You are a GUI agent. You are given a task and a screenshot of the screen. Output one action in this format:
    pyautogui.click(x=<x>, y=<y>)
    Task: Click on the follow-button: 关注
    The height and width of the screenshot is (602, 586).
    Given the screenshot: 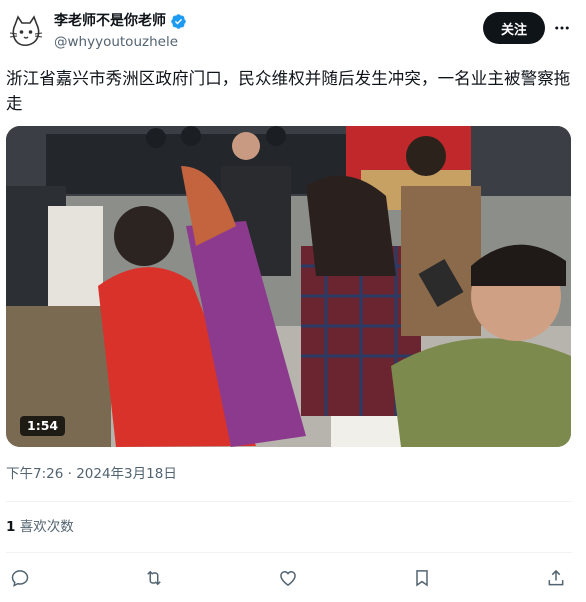 What is the action you would take?
    pyautogui.click(x=514, y=28)
    